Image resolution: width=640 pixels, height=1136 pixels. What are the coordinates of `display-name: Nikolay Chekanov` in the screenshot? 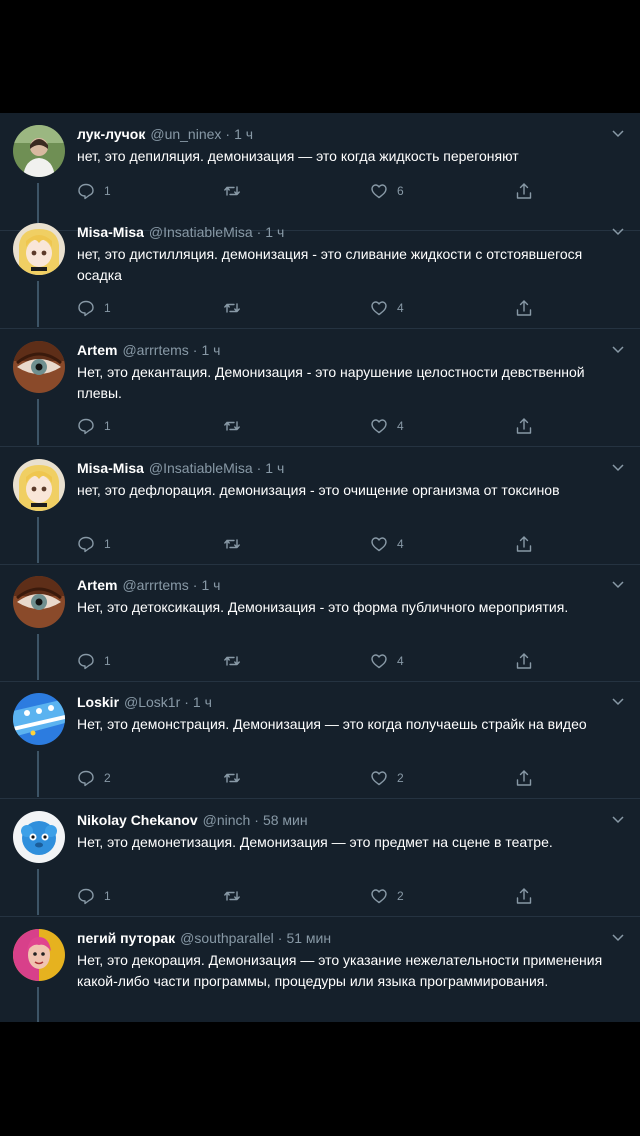 It's located at (137, 820).